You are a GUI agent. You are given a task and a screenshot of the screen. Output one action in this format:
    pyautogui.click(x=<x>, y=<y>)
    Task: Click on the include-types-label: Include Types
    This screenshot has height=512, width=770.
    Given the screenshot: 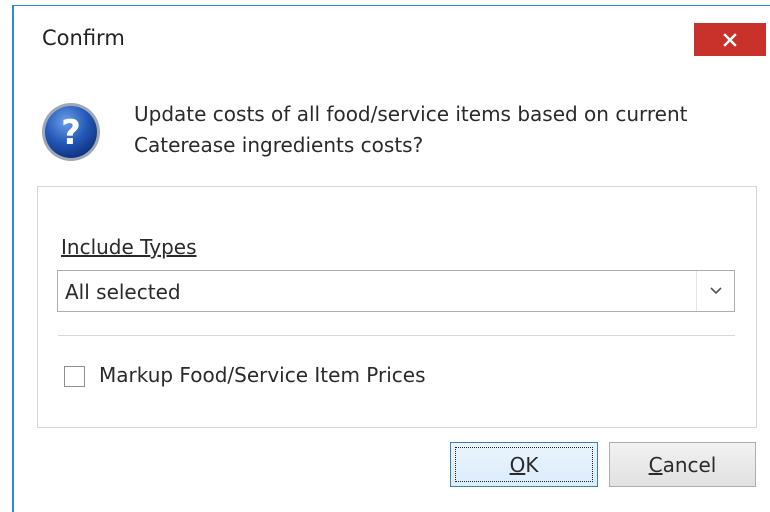 What is the action you would take?
    pyautogui.click(x=129, y=247)
    